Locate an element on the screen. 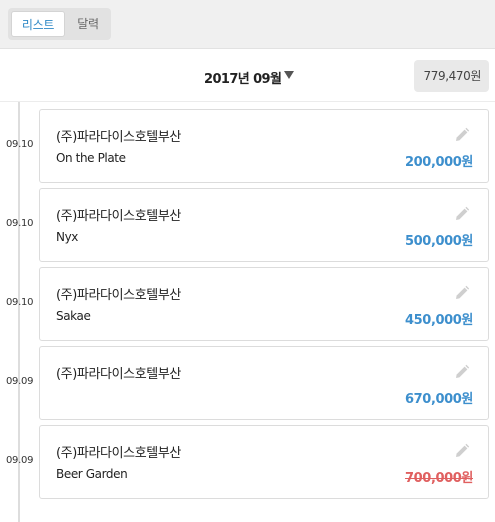 Image resolution: width=495 pixels, height=522 pixels. month-total: 779,470원 is located at coordinates (451, 76).